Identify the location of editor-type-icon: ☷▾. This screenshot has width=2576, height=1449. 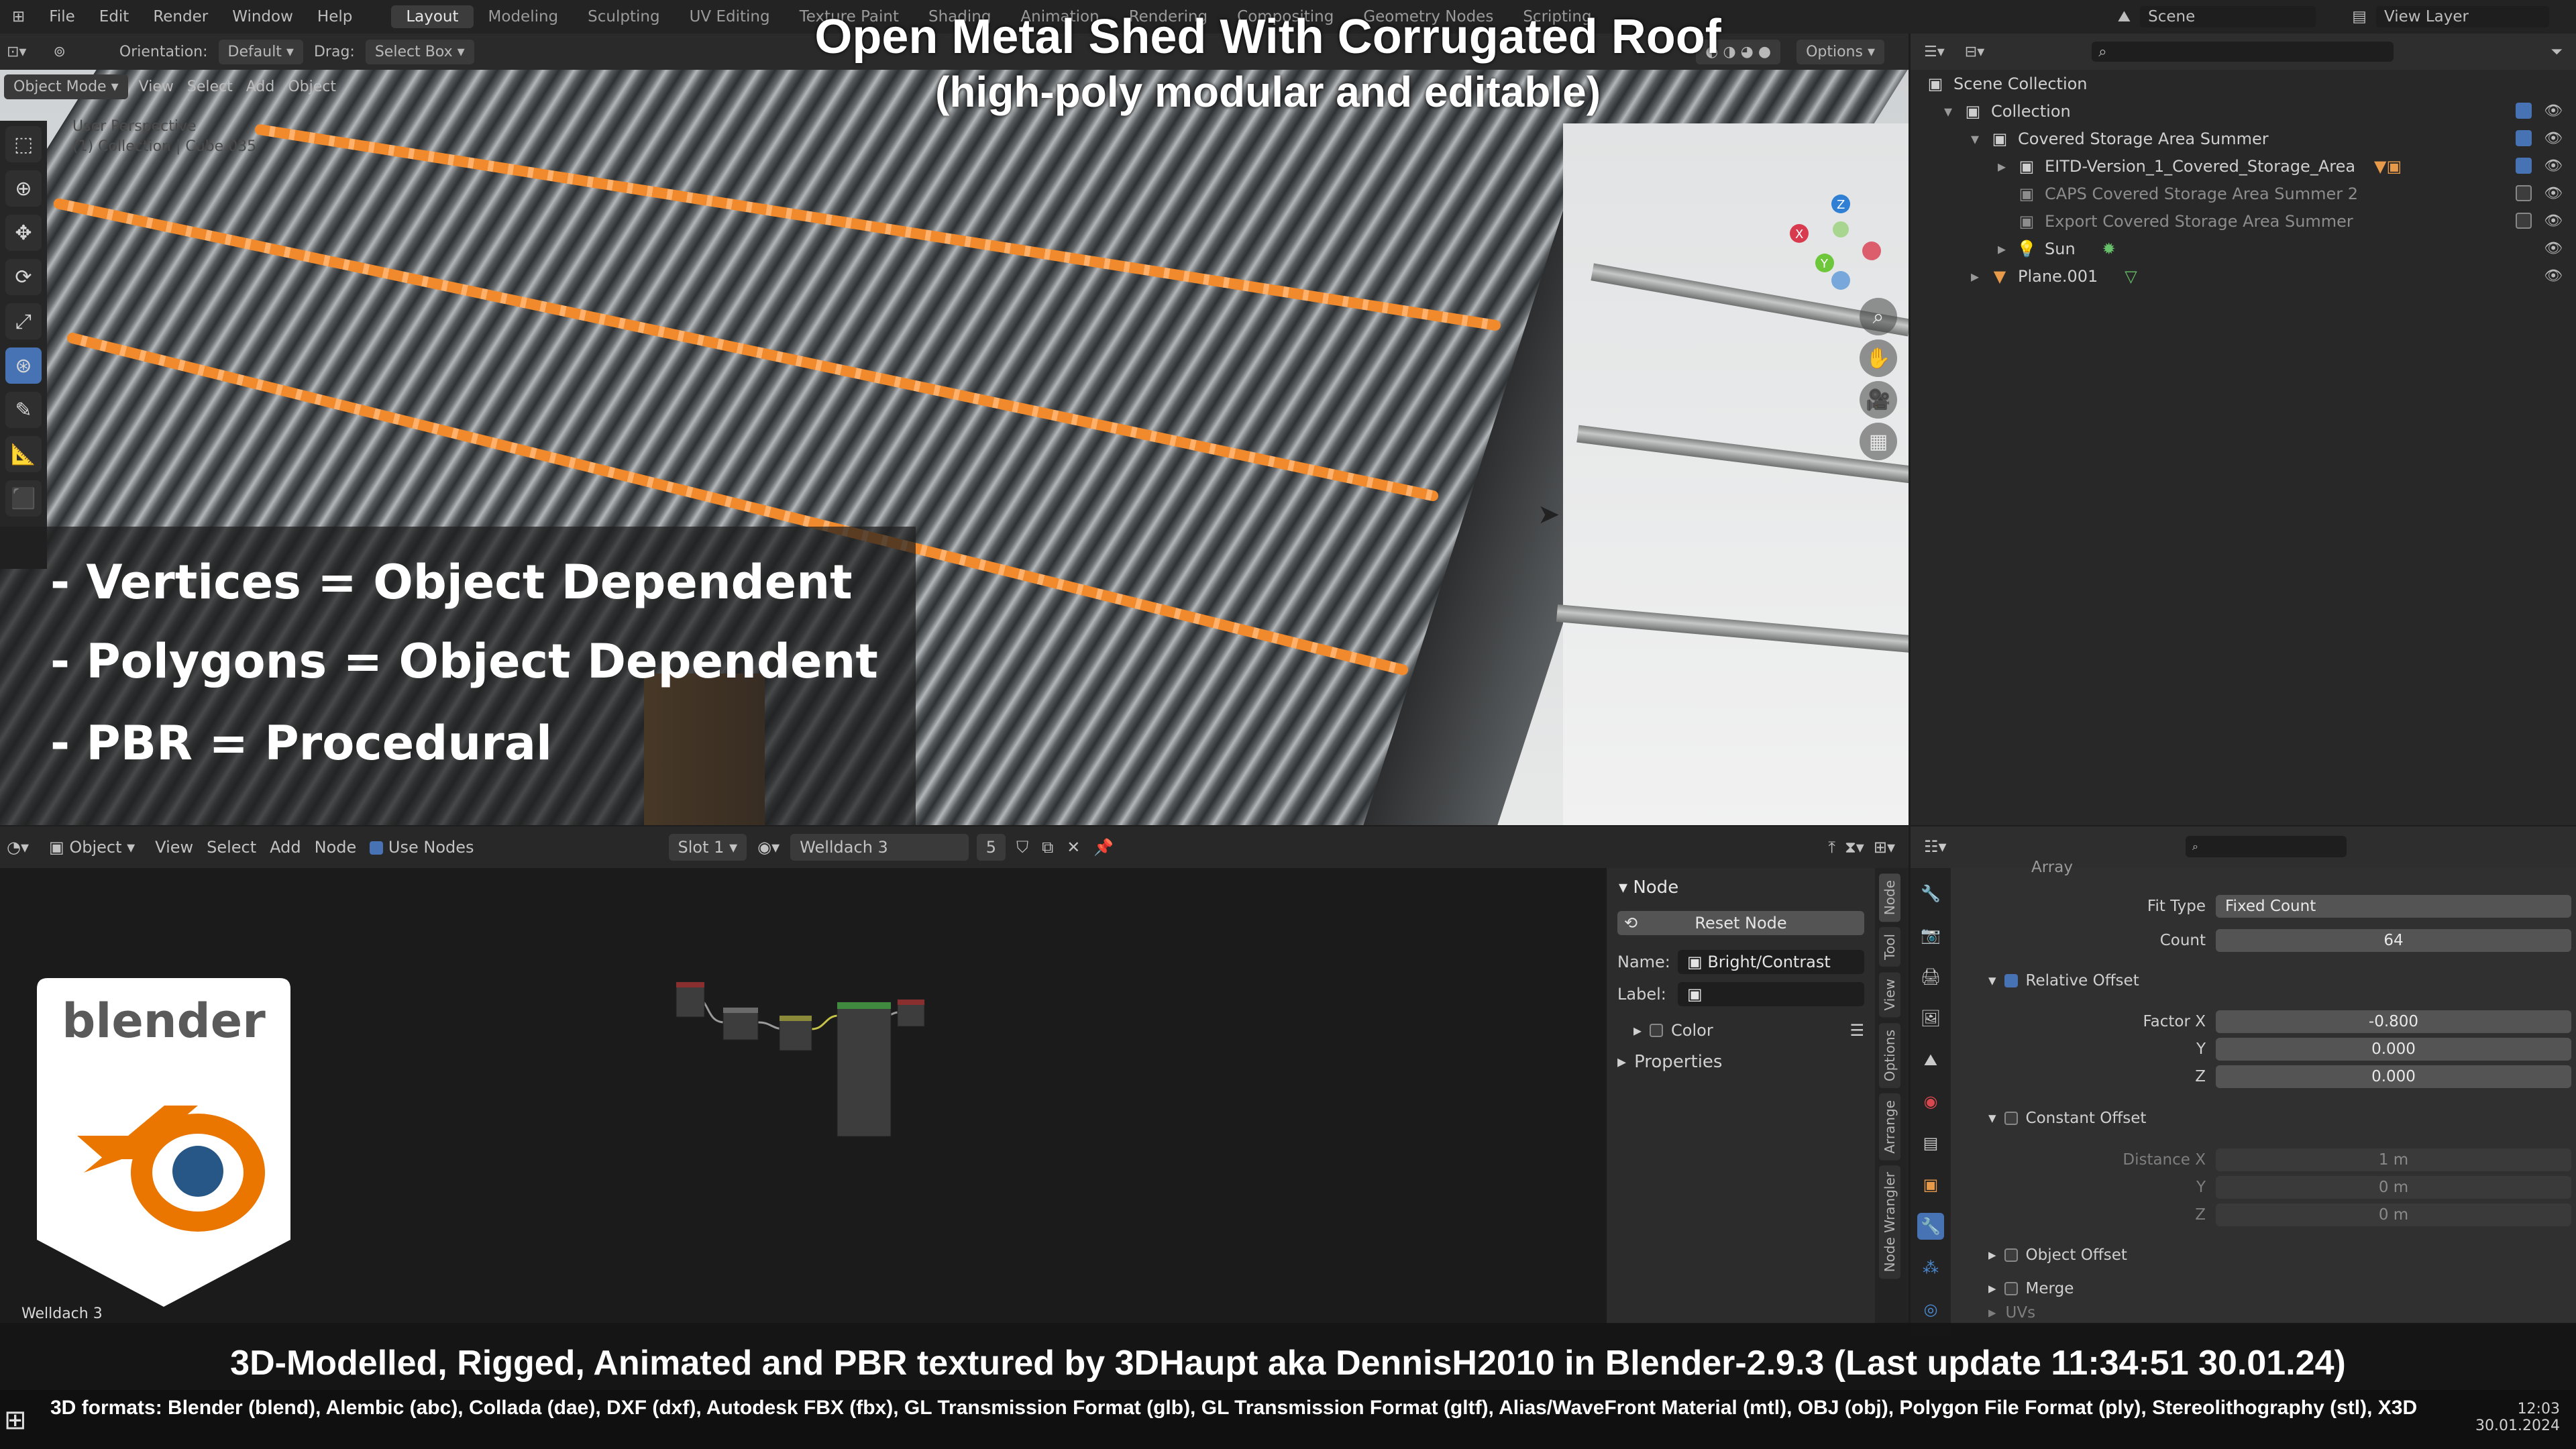
(1935, 846).